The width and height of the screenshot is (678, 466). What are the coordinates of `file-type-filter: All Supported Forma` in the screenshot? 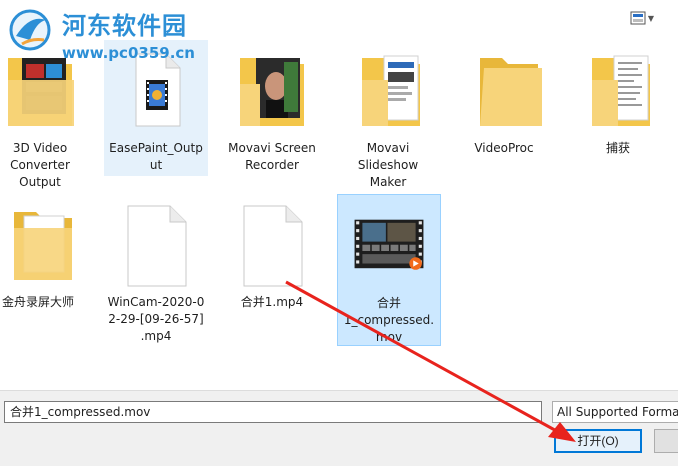 It's located at (615, 412).